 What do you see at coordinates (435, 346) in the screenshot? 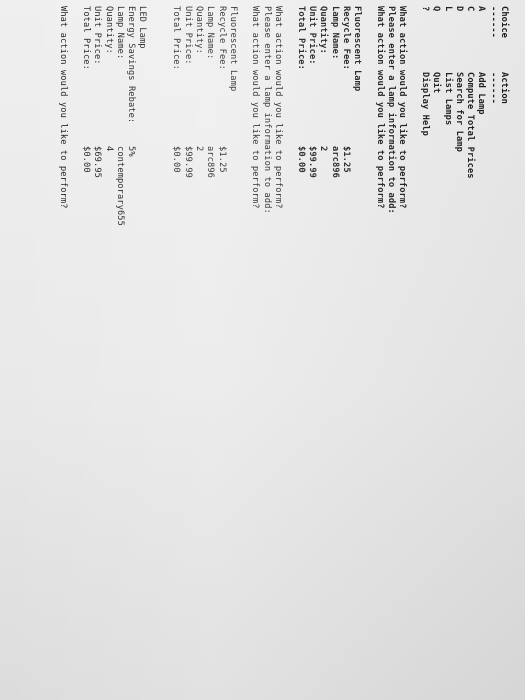
I see `menu-item: Q Quit` at bounding box center [435, 346].